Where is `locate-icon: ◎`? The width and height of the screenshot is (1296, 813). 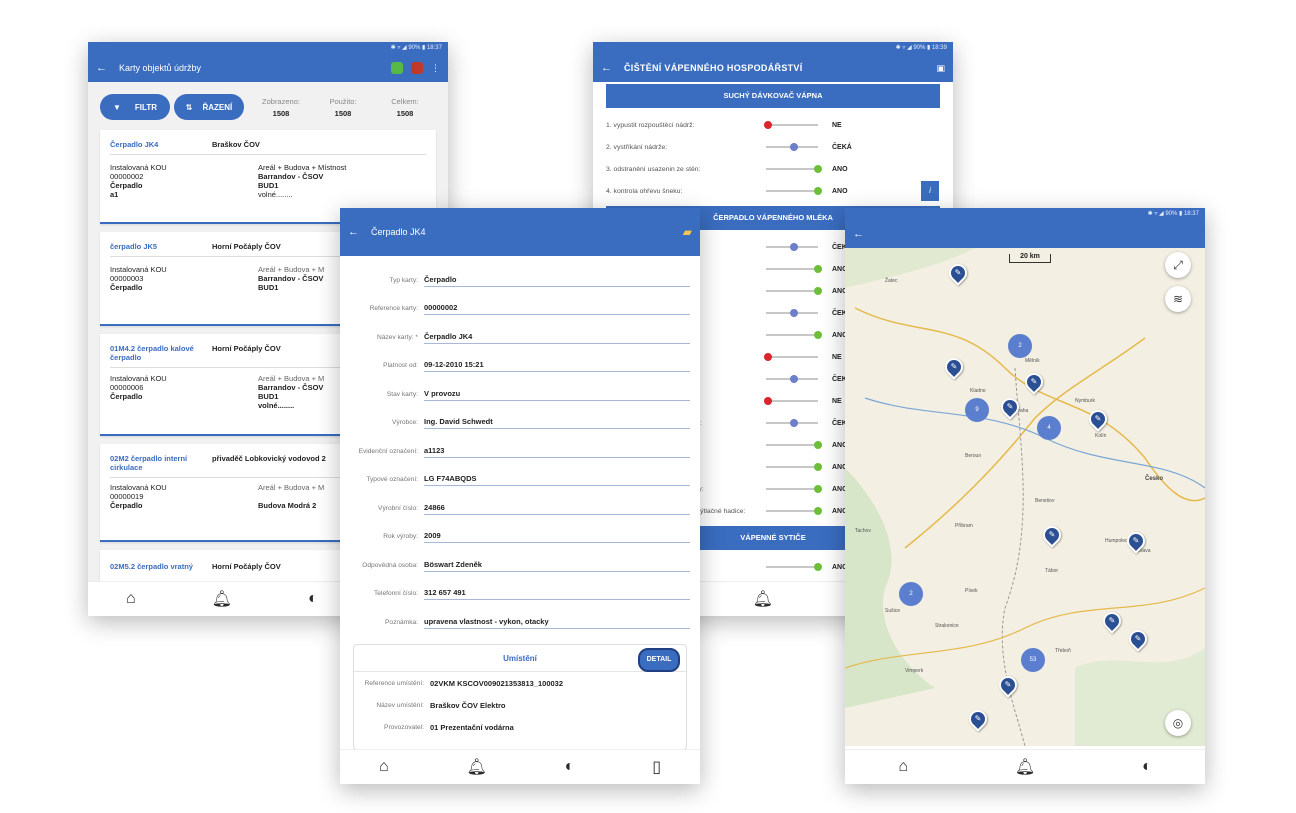 locate-icon: ◎ is located at coordinates (1178, 723).